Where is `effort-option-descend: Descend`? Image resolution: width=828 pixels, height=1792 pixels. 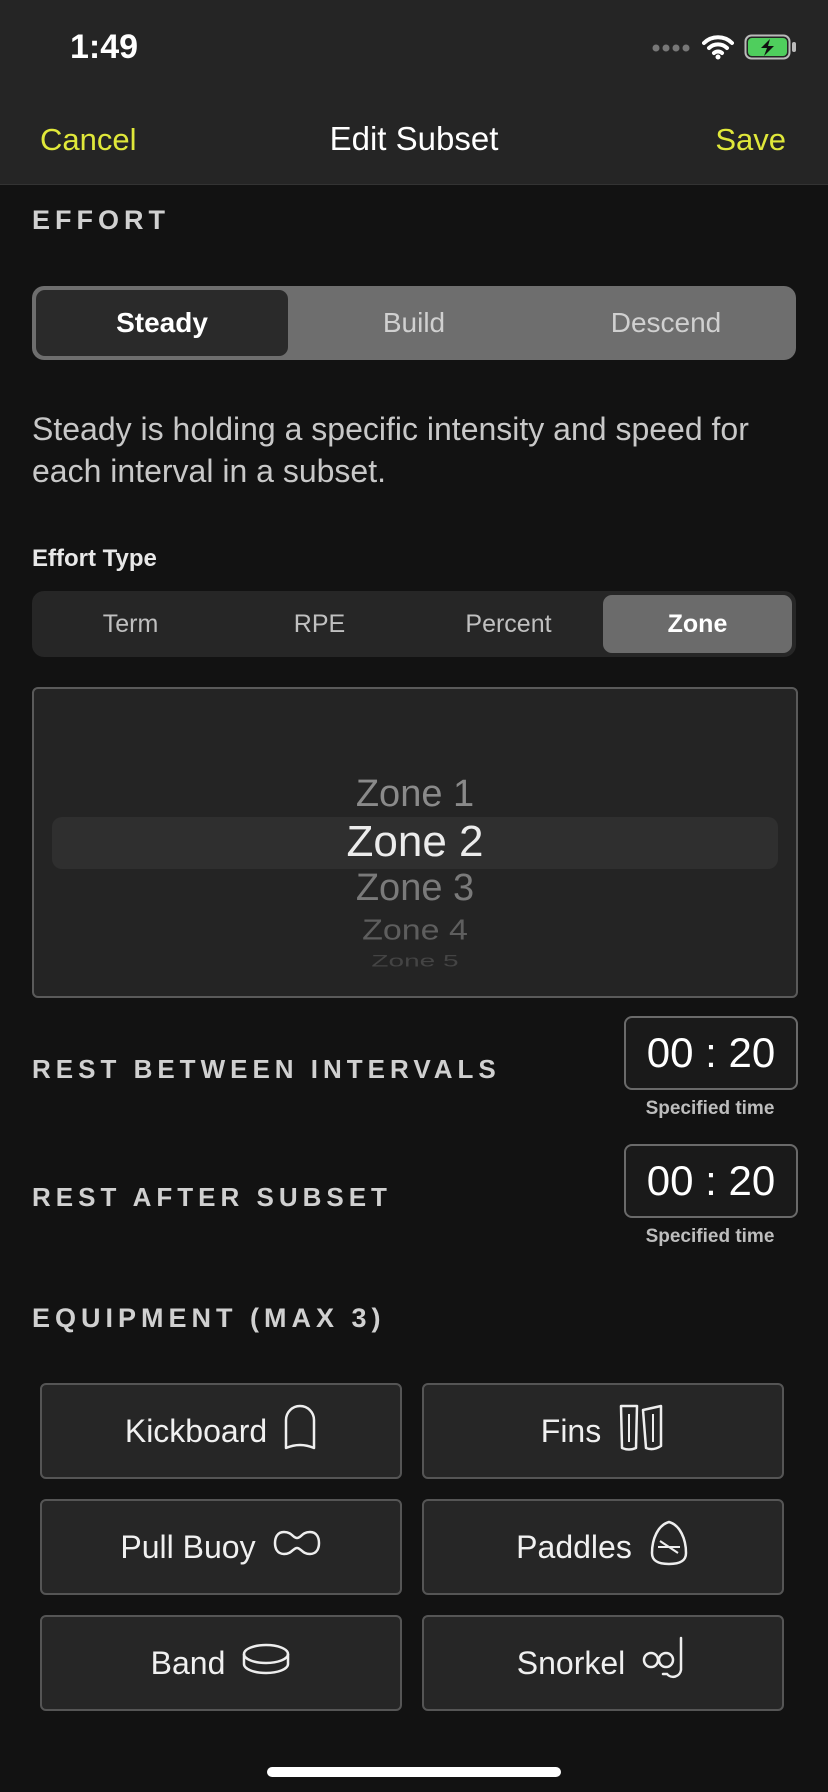 effort-option-descend: Descend is located at coordinates (666, 323).